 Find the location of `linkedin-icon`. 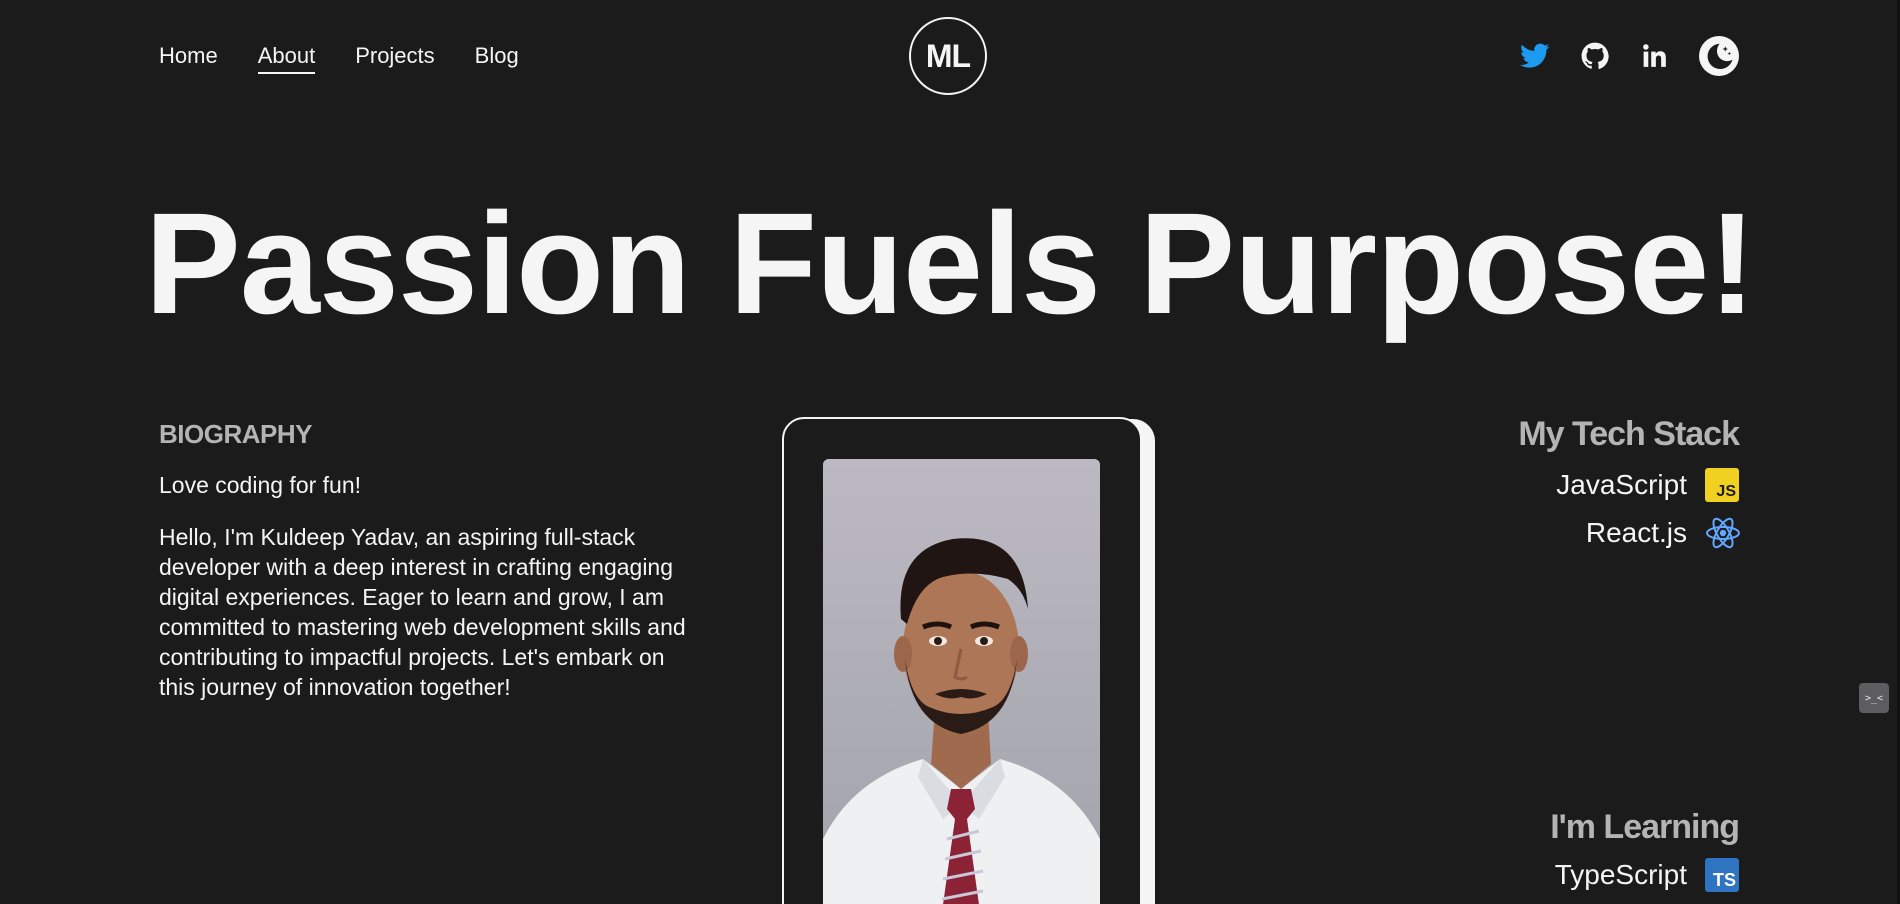

linkedin-icon is located at coordinates (1655, 56).